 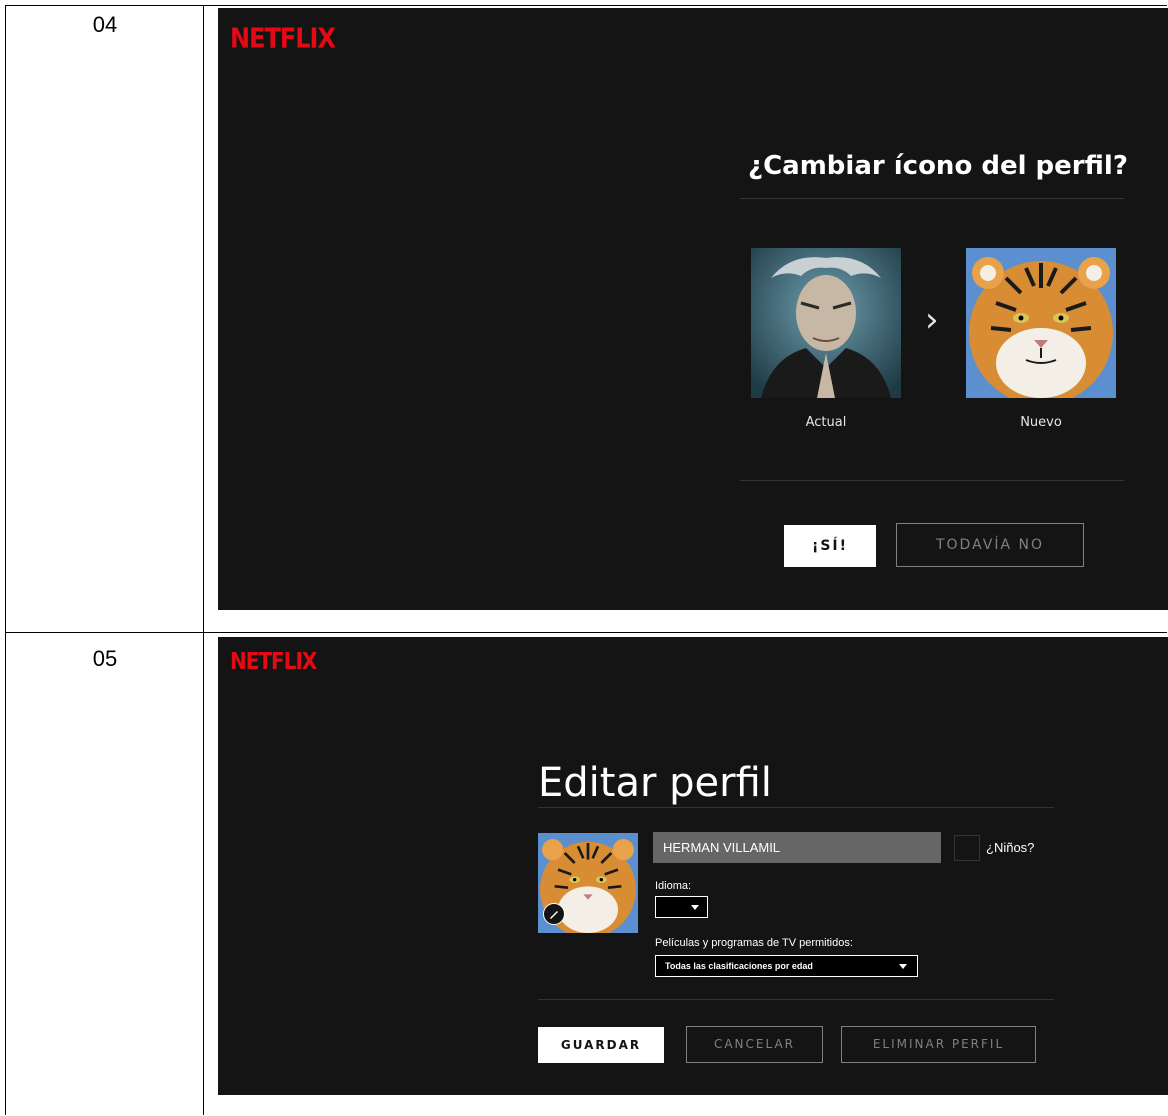 What do you see at coordinates (673, 886) in the screenshot?
I see `language-label: Idioma:` at bounding box center [673, 886].